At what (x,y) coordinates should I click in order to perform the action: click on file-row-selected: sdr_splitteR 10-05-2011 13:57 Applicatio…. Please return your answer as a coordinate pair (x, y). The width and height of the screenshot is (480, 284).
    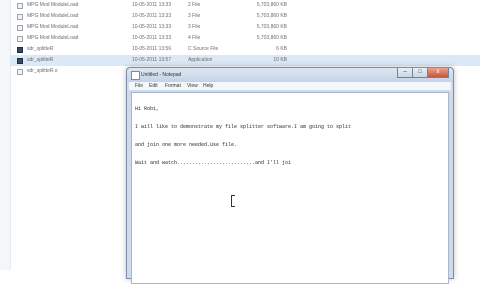
    Looking at the image, I should click on (245, 60).